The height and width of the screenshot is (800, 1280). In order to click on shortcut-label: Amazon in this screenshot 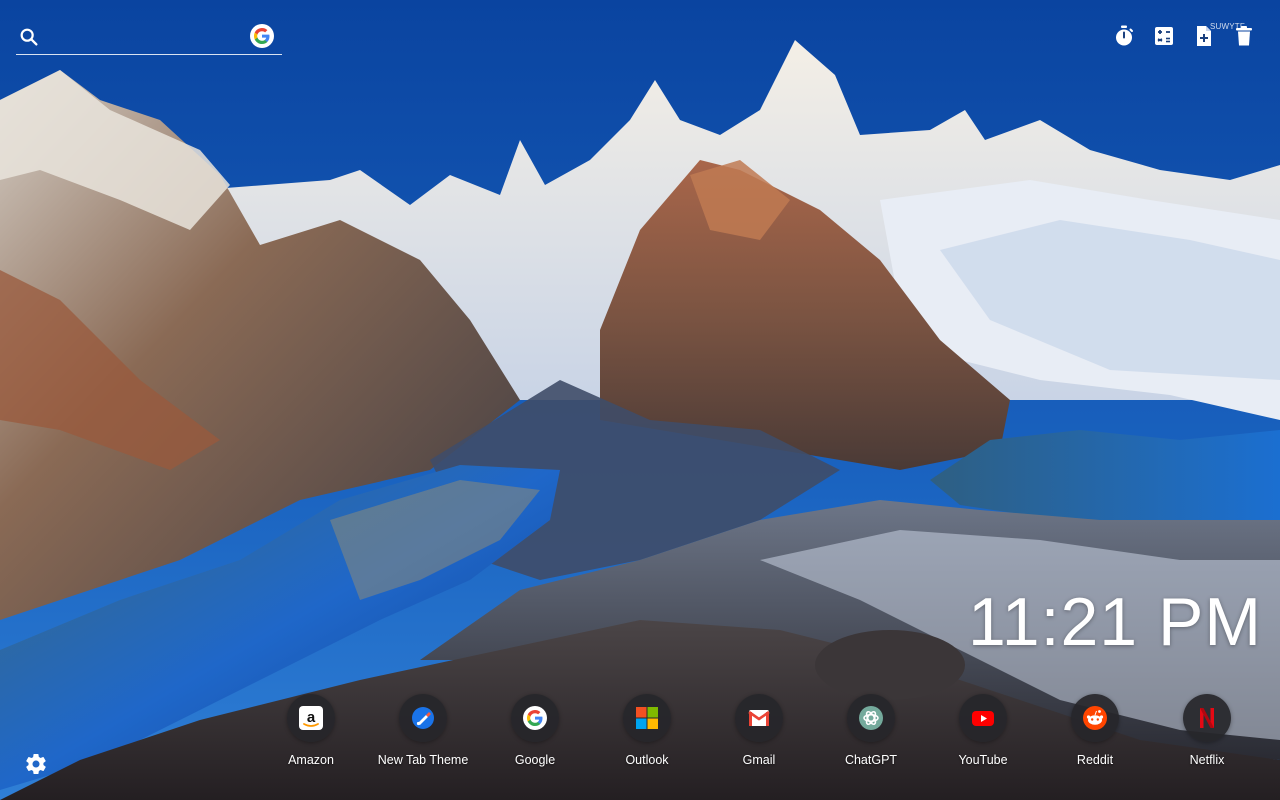, I will do `click(311, 760)`.